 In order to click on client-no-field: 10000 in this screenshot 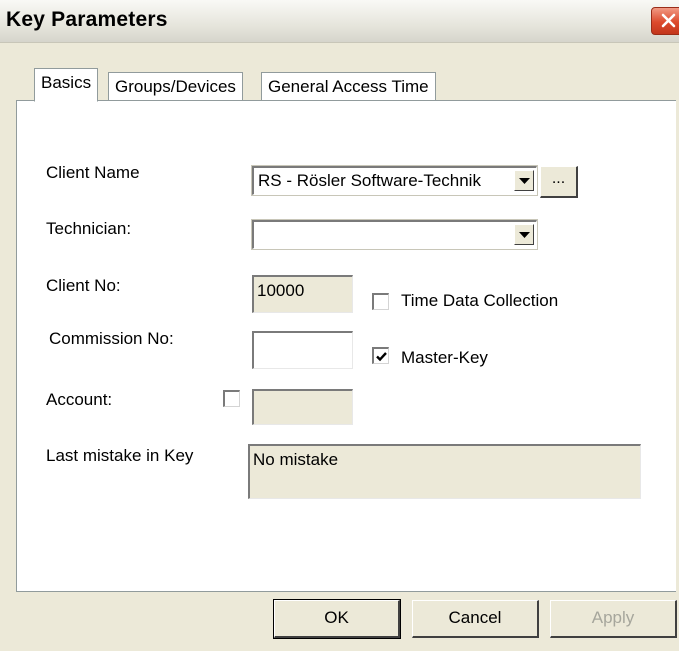, I will do `click(302, 294)`.